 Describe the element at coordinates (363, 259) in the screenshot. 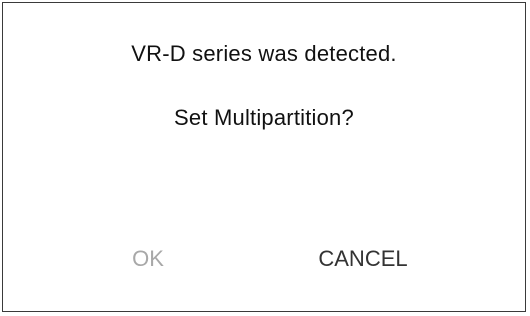

I see `cancel-button: CANCEL` at that location.